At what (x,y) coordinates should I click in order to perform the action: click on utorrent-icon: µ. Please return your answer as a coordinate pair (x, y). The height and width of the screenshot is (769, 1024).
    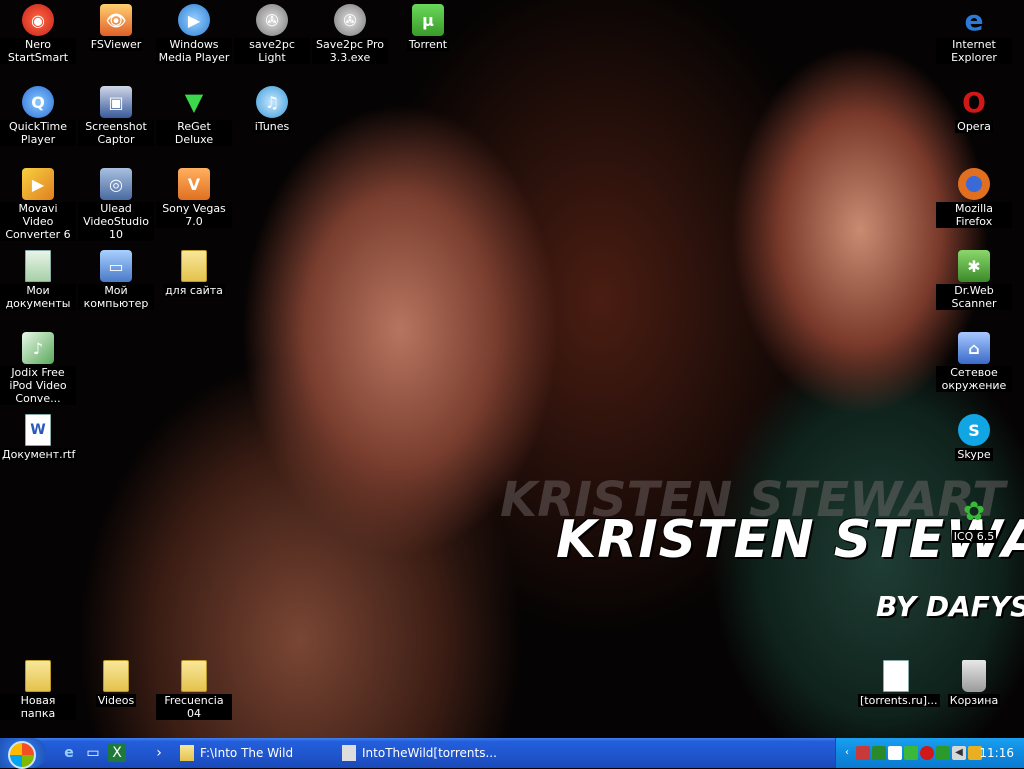
    Looking at the image, I should click on (428, 20).